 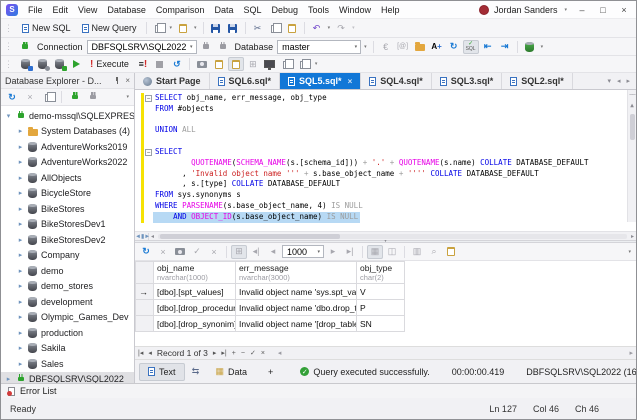 What do you see at coordinates (67, 178) in the screenshot?
I see `tree-item-allobjects: ▸ AllObjects` at bounding box center [67, 178].